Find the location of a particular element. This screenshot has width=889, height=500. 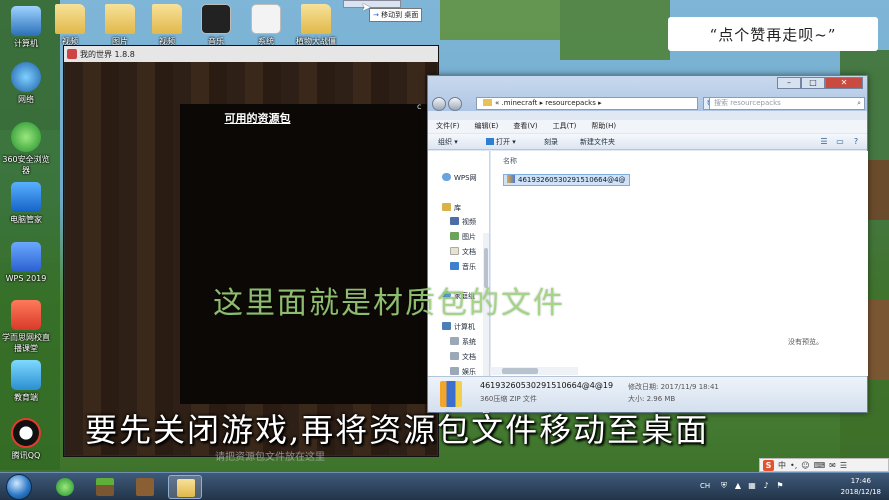

burn-button: 刻录 is located at coordinates (551, 142).